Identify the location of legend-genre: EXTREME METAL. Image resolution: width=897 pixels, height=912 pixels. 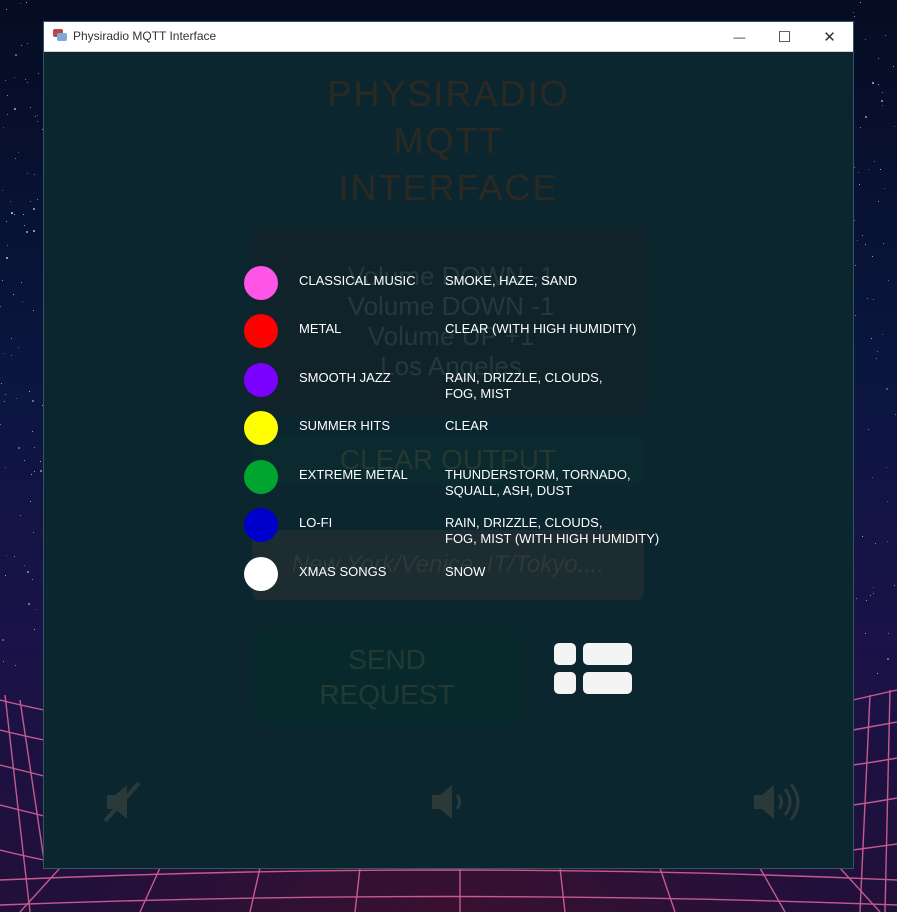
(353, 474).